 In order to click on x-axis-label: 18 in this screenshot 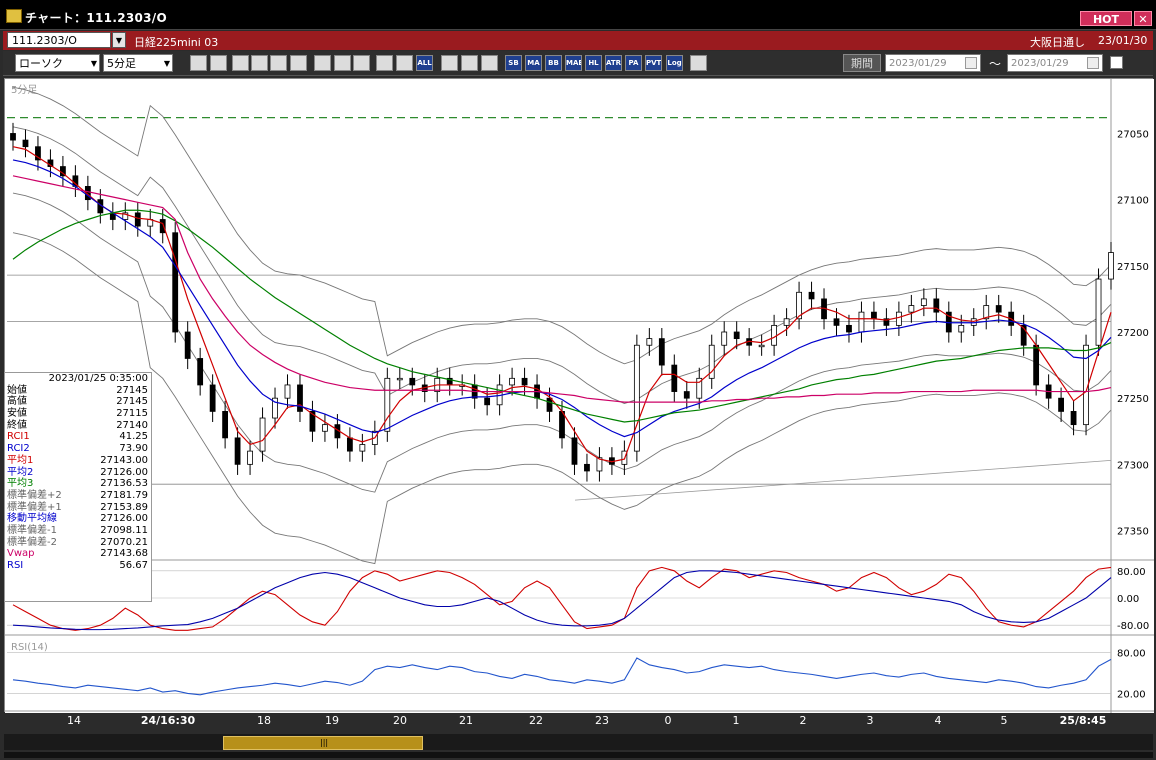, I will do `click(264, 720)`.